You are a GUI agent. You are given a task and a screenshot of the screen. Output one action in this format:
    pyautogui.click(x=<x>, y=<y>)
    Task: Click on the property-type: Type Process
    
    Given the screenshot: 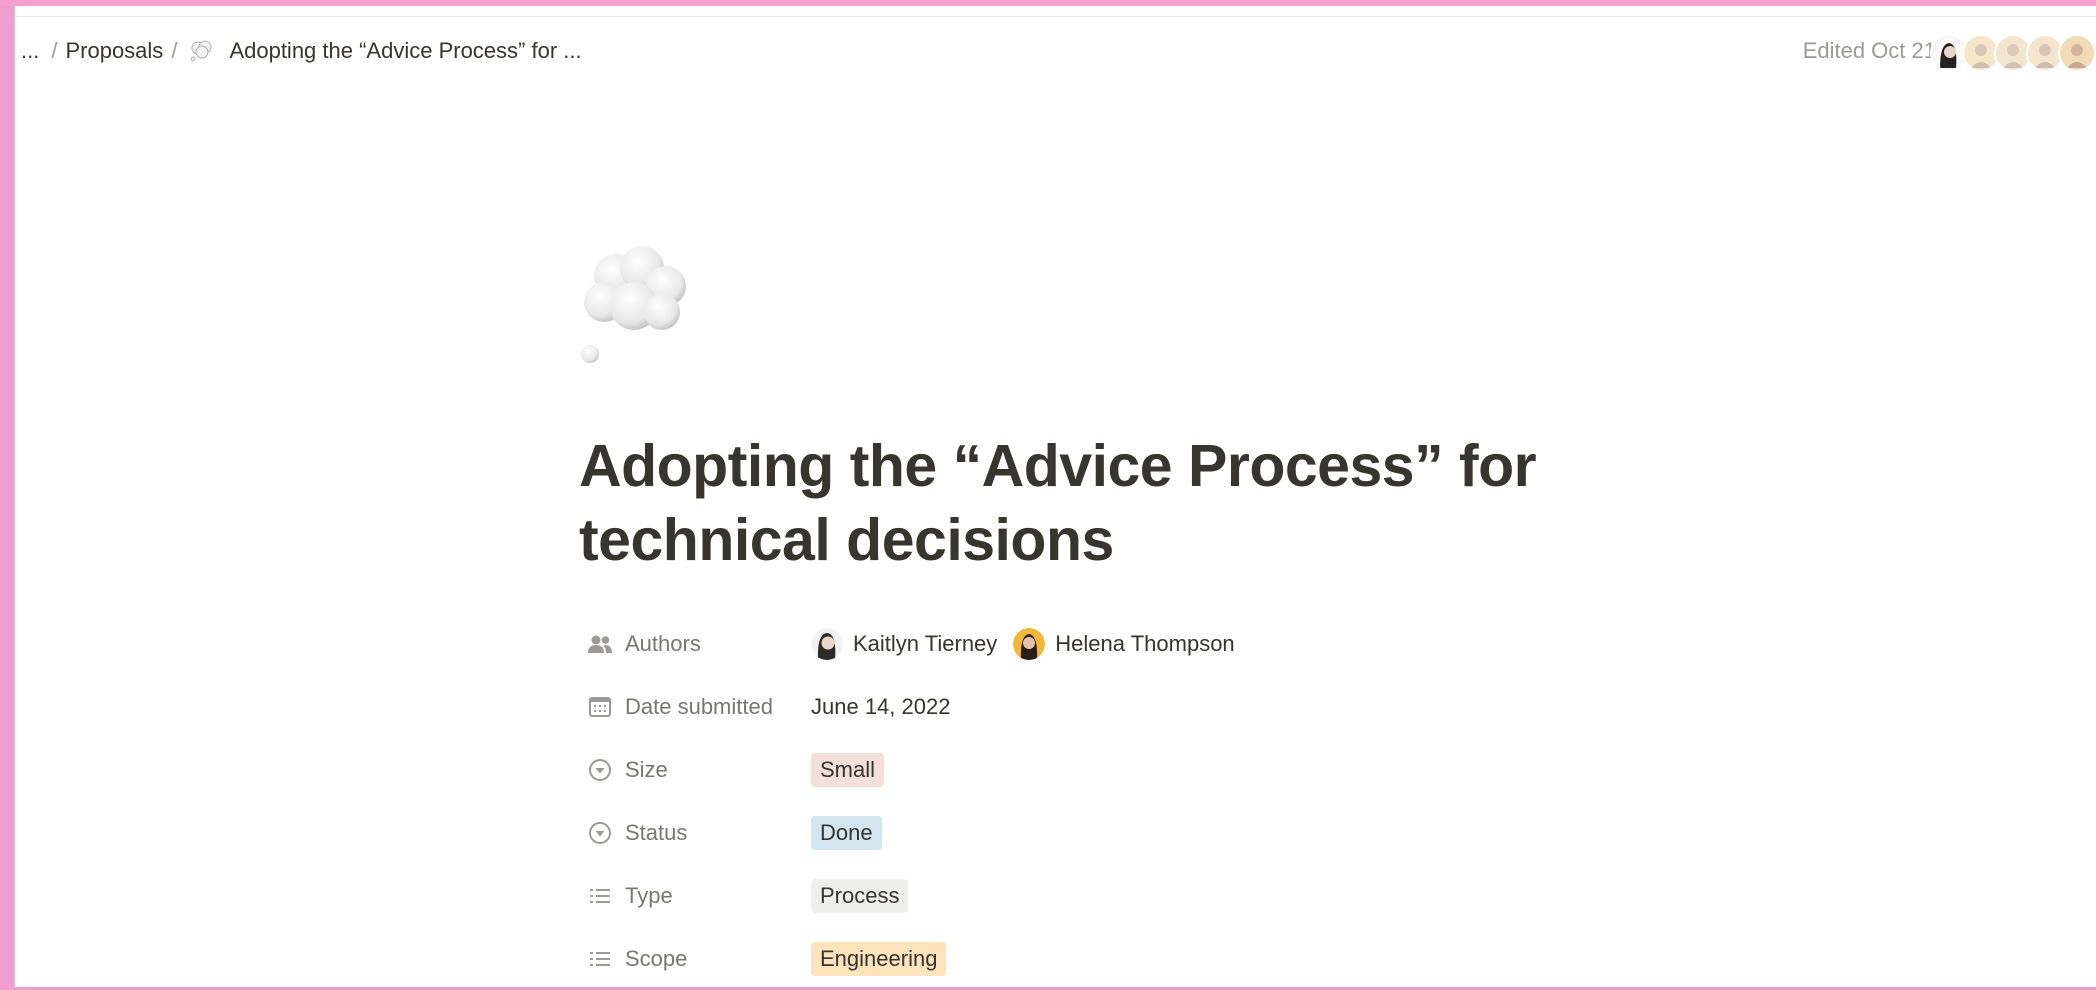 What is the action you would take?
    pyautogui.click(x=918, y=895)
    